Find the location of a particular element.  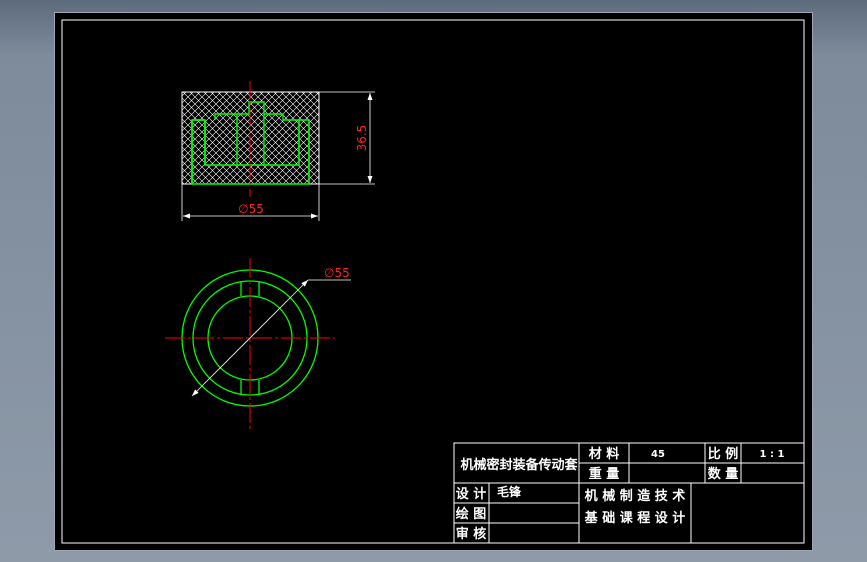

top-view: ∅55 is located at coordinates (258, 344).